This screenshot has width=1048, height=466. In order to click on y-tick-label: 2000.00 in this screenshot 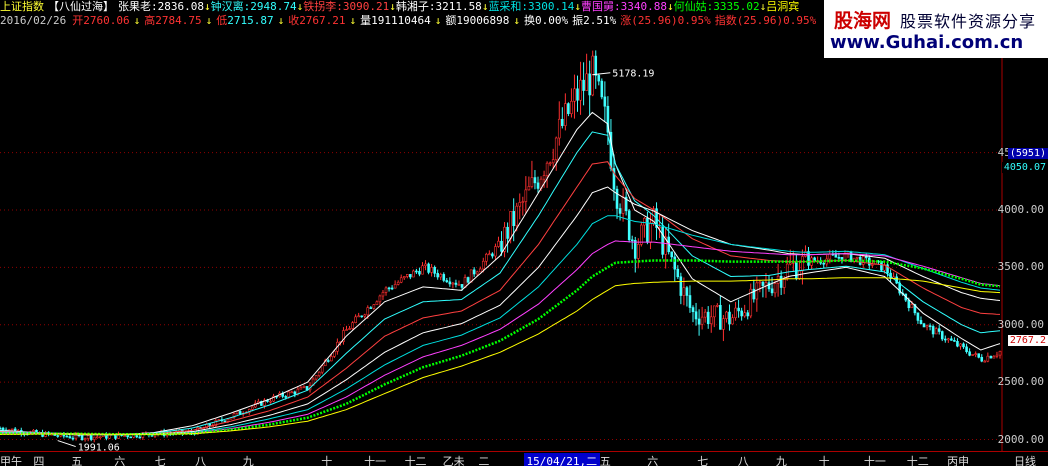, I will do `click(1020, 439)`.